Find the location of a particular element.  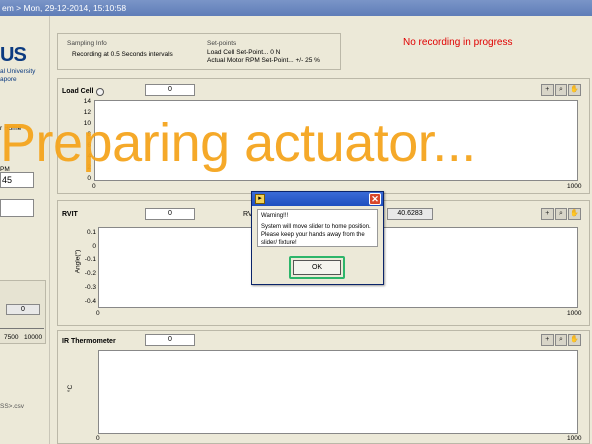

y-tick: -0.1 is located at coordinates (90, 259).